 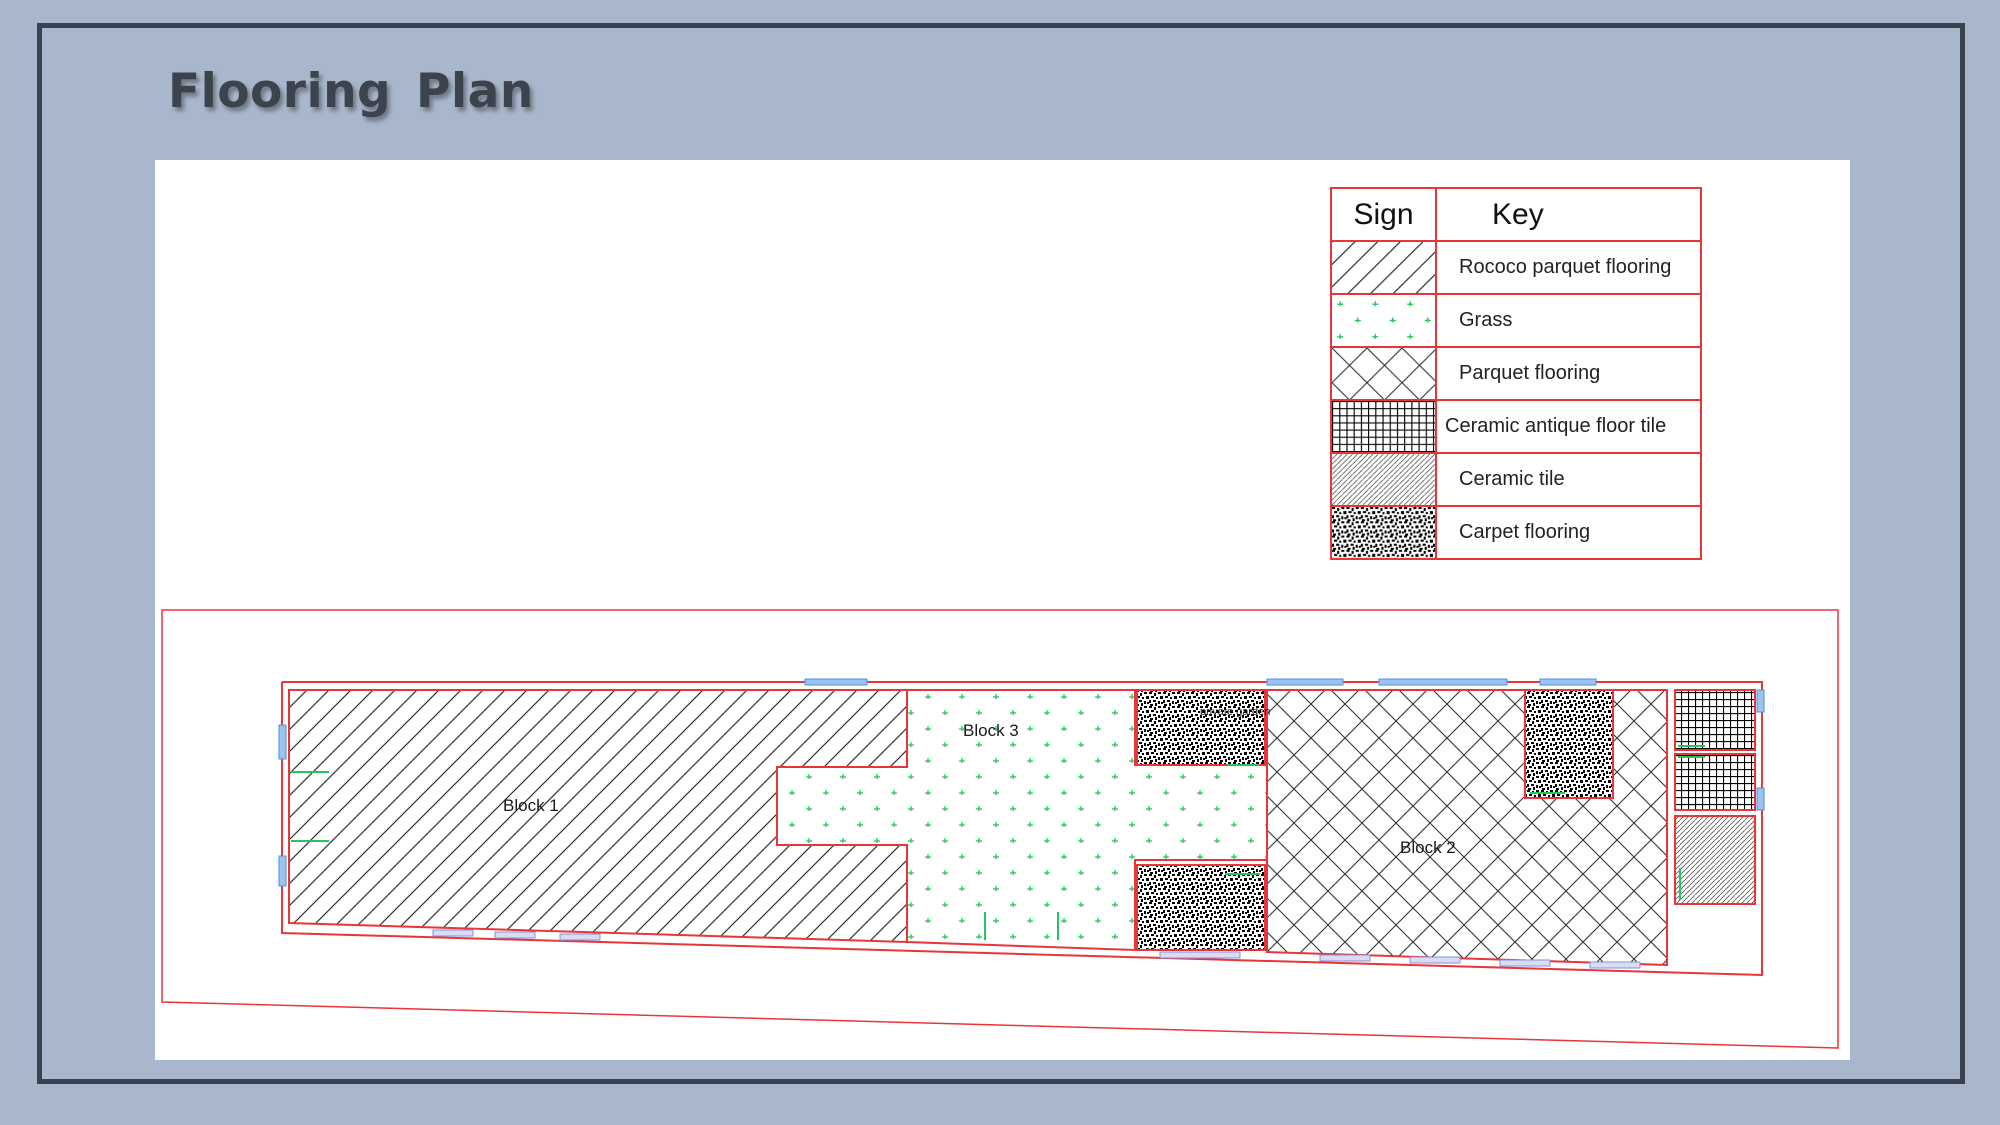 What do you see at coordinates (991, 730) in the screenshot?
I see `block-3-label: Block 3` at bounding box center [991, 730].